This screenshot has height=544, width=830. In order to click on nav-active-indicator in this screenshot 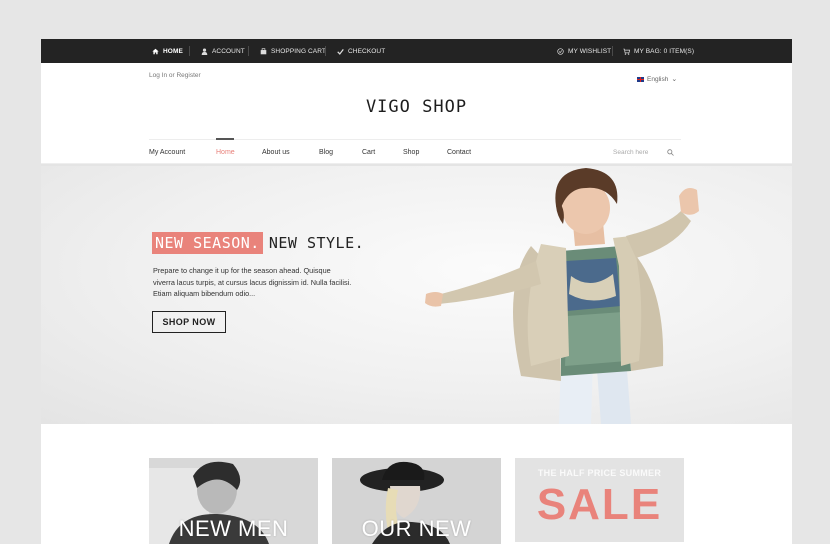, I will do `click(225, 139)`.